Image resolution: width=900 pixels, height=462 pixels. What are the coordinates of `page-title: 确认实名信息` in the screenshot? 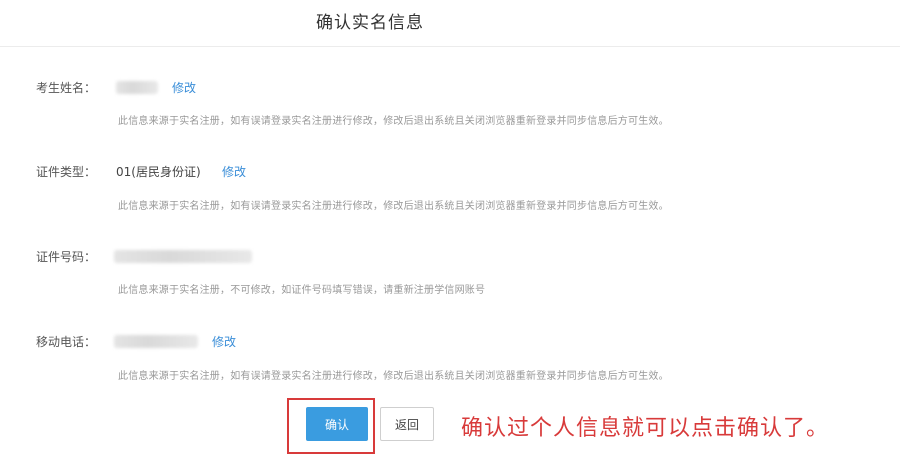 It's located at (370, 23).